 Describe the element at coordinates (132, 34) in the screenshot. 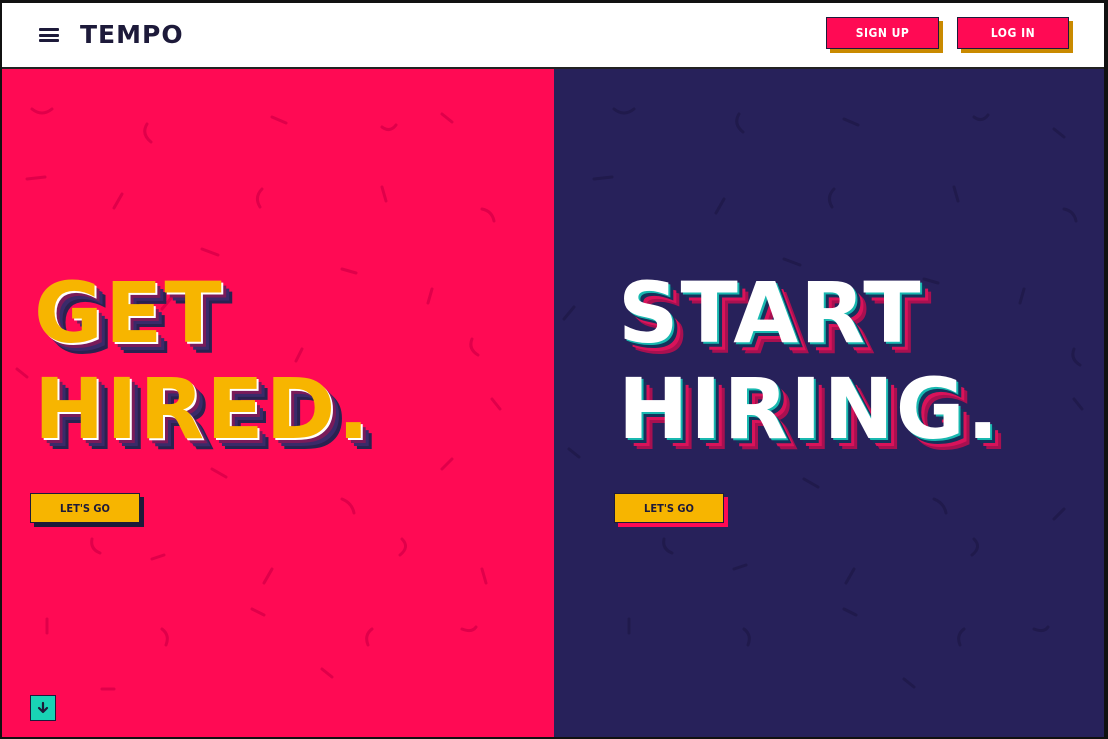

I see `brand-logo: TEMPO` at that location.